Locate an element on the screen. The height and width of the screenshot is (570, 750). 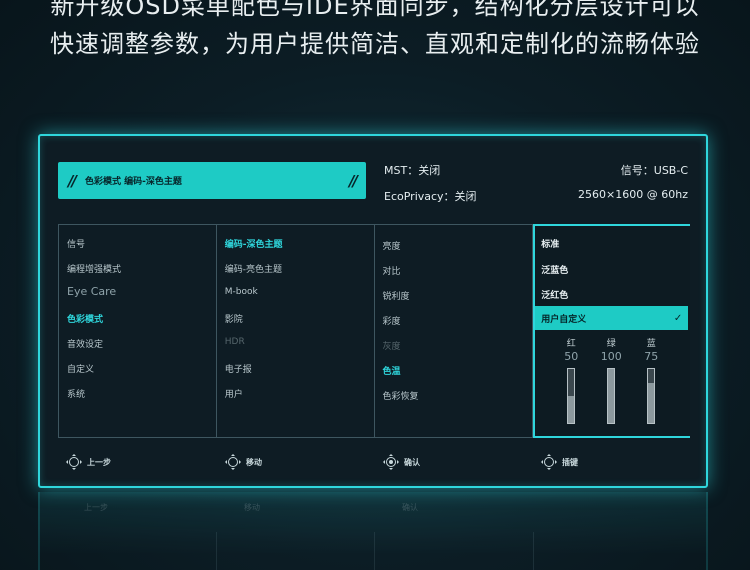
menu-column-main: 信号 编程增强模式 Eye Care 色彩模式 音效设定 自定义 系统 is located at coordinates (138, 331).